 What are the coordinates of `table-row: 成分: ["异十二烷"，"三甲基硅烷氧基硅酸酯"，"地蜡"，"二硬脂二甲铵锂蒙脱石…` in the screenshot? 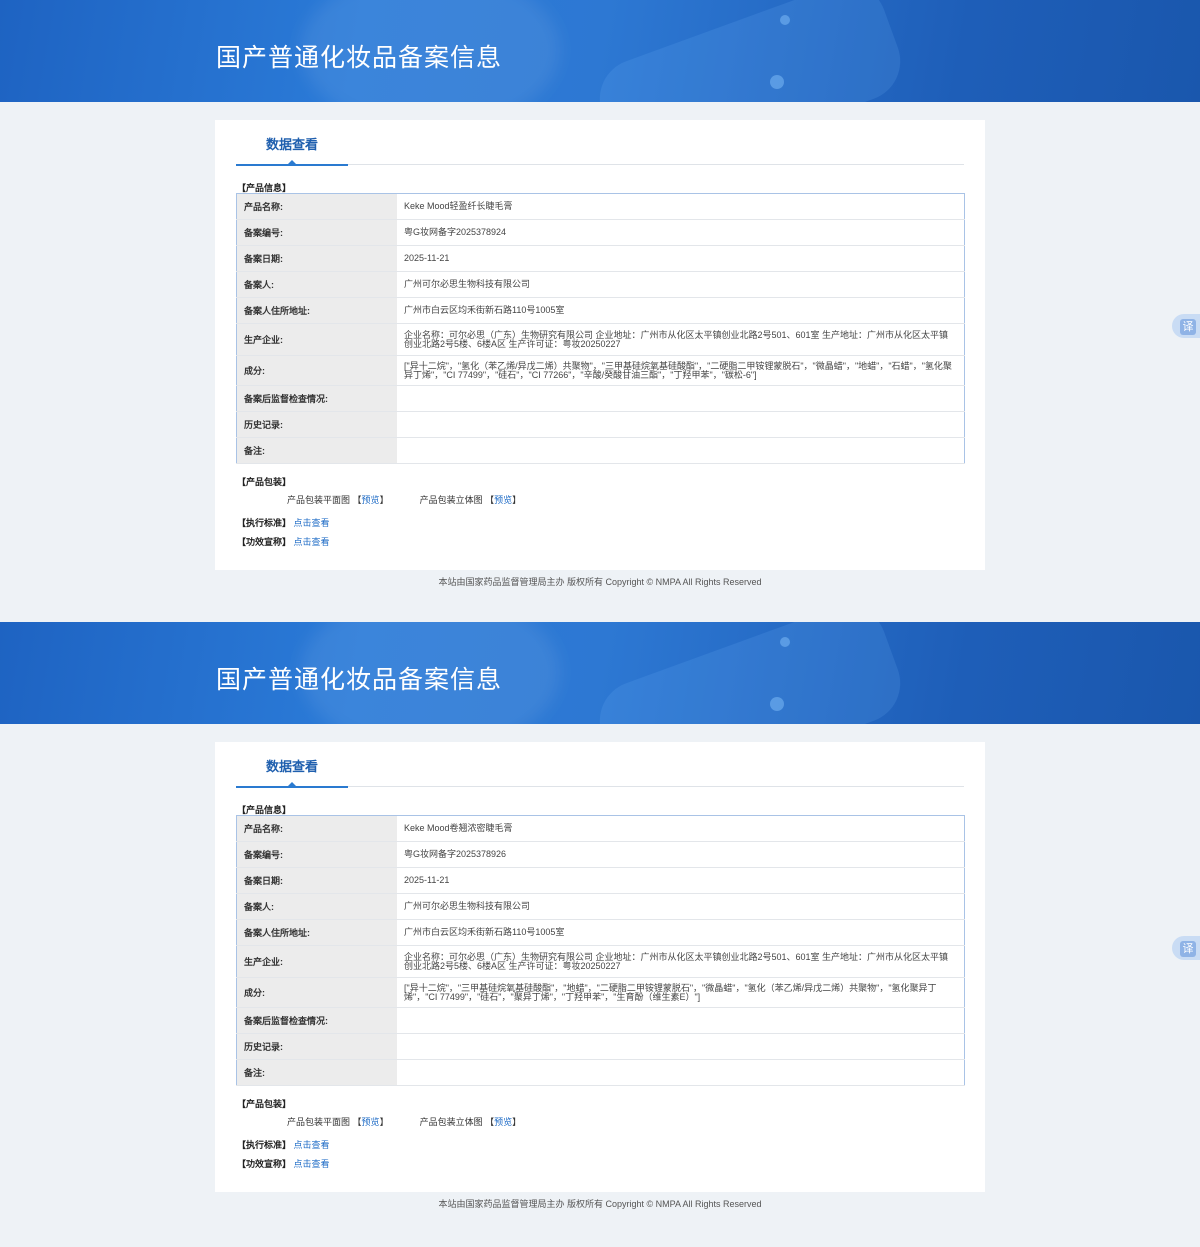 It's located at (600, 992).